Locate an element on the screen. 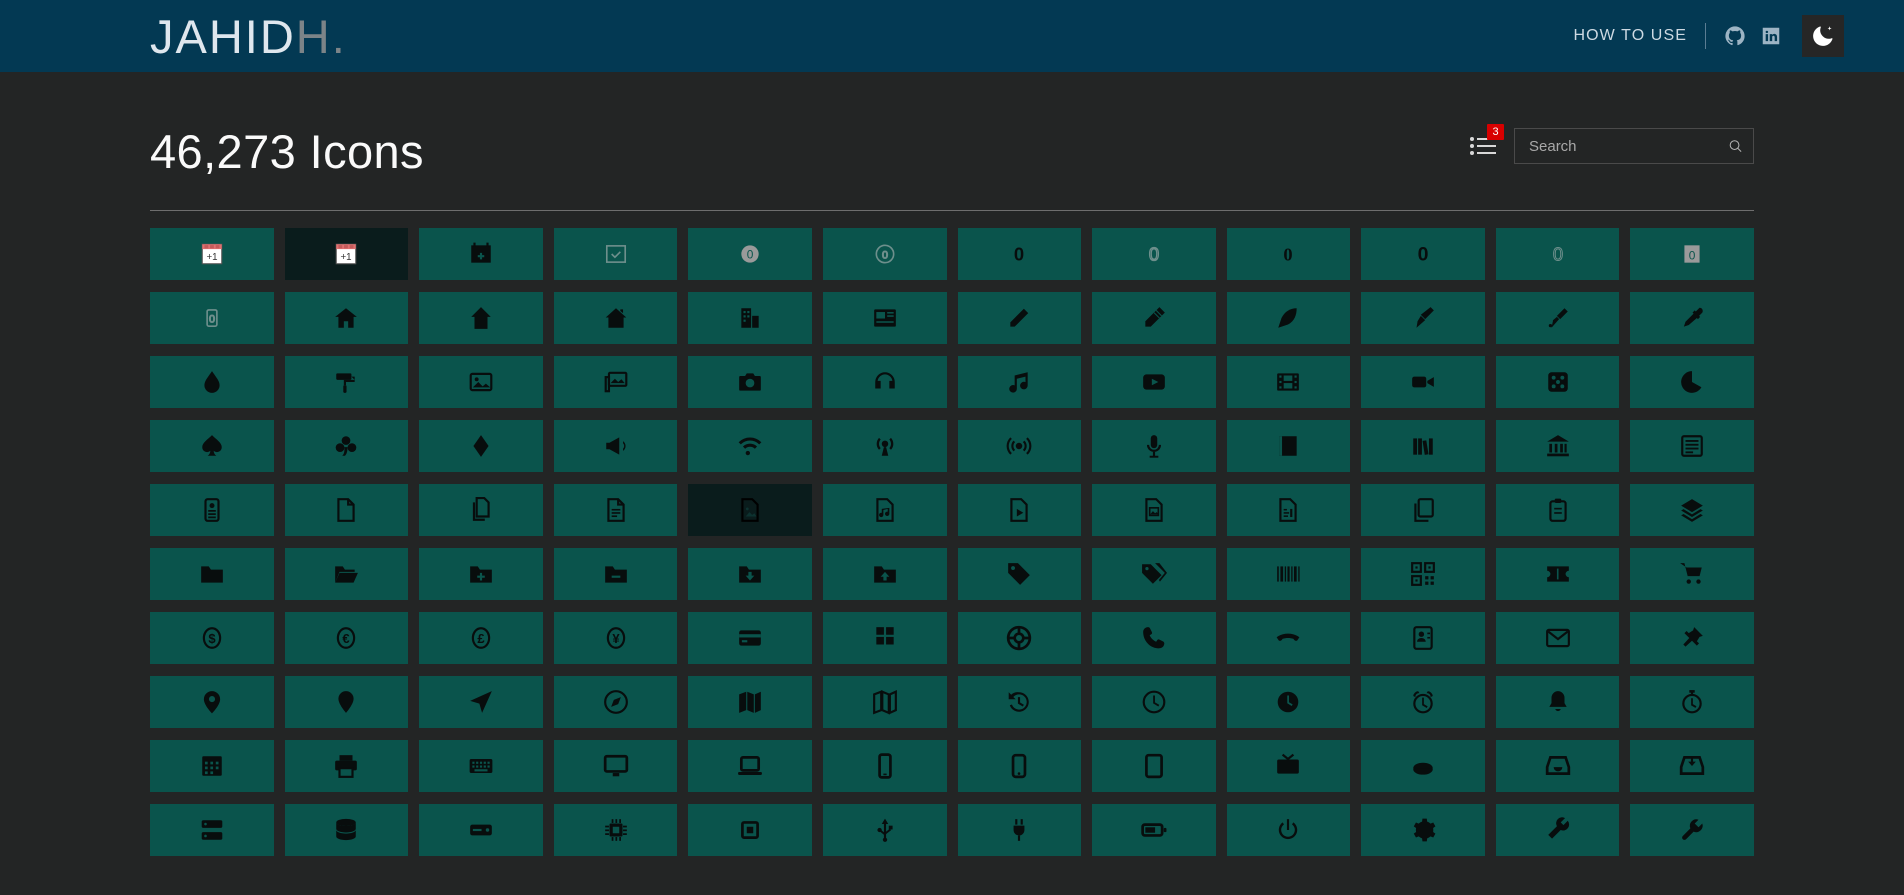 The image size is (1904, 895). search-box is located at coordinates (1634, 146).